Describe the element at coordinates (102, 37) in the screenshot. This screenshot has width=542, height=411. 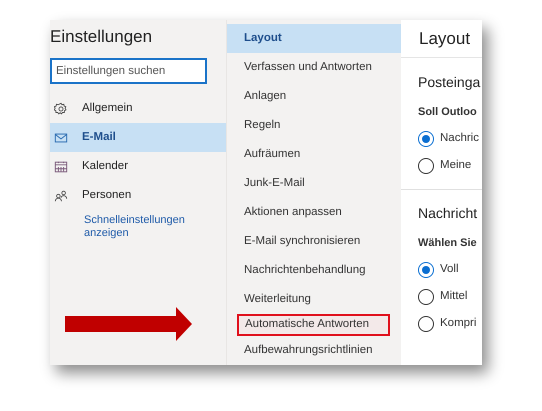
I see `settings-title: Einstellungen` at that location.